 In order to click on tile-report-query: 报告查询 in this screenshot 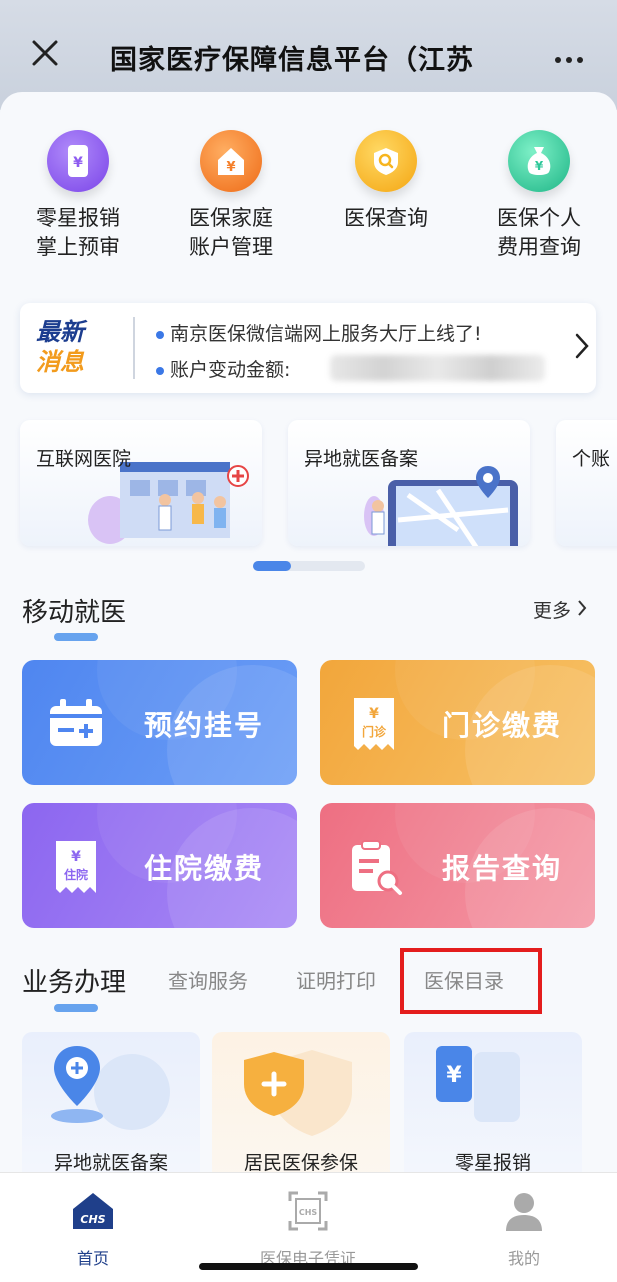, I will do `click(457, 865)`.